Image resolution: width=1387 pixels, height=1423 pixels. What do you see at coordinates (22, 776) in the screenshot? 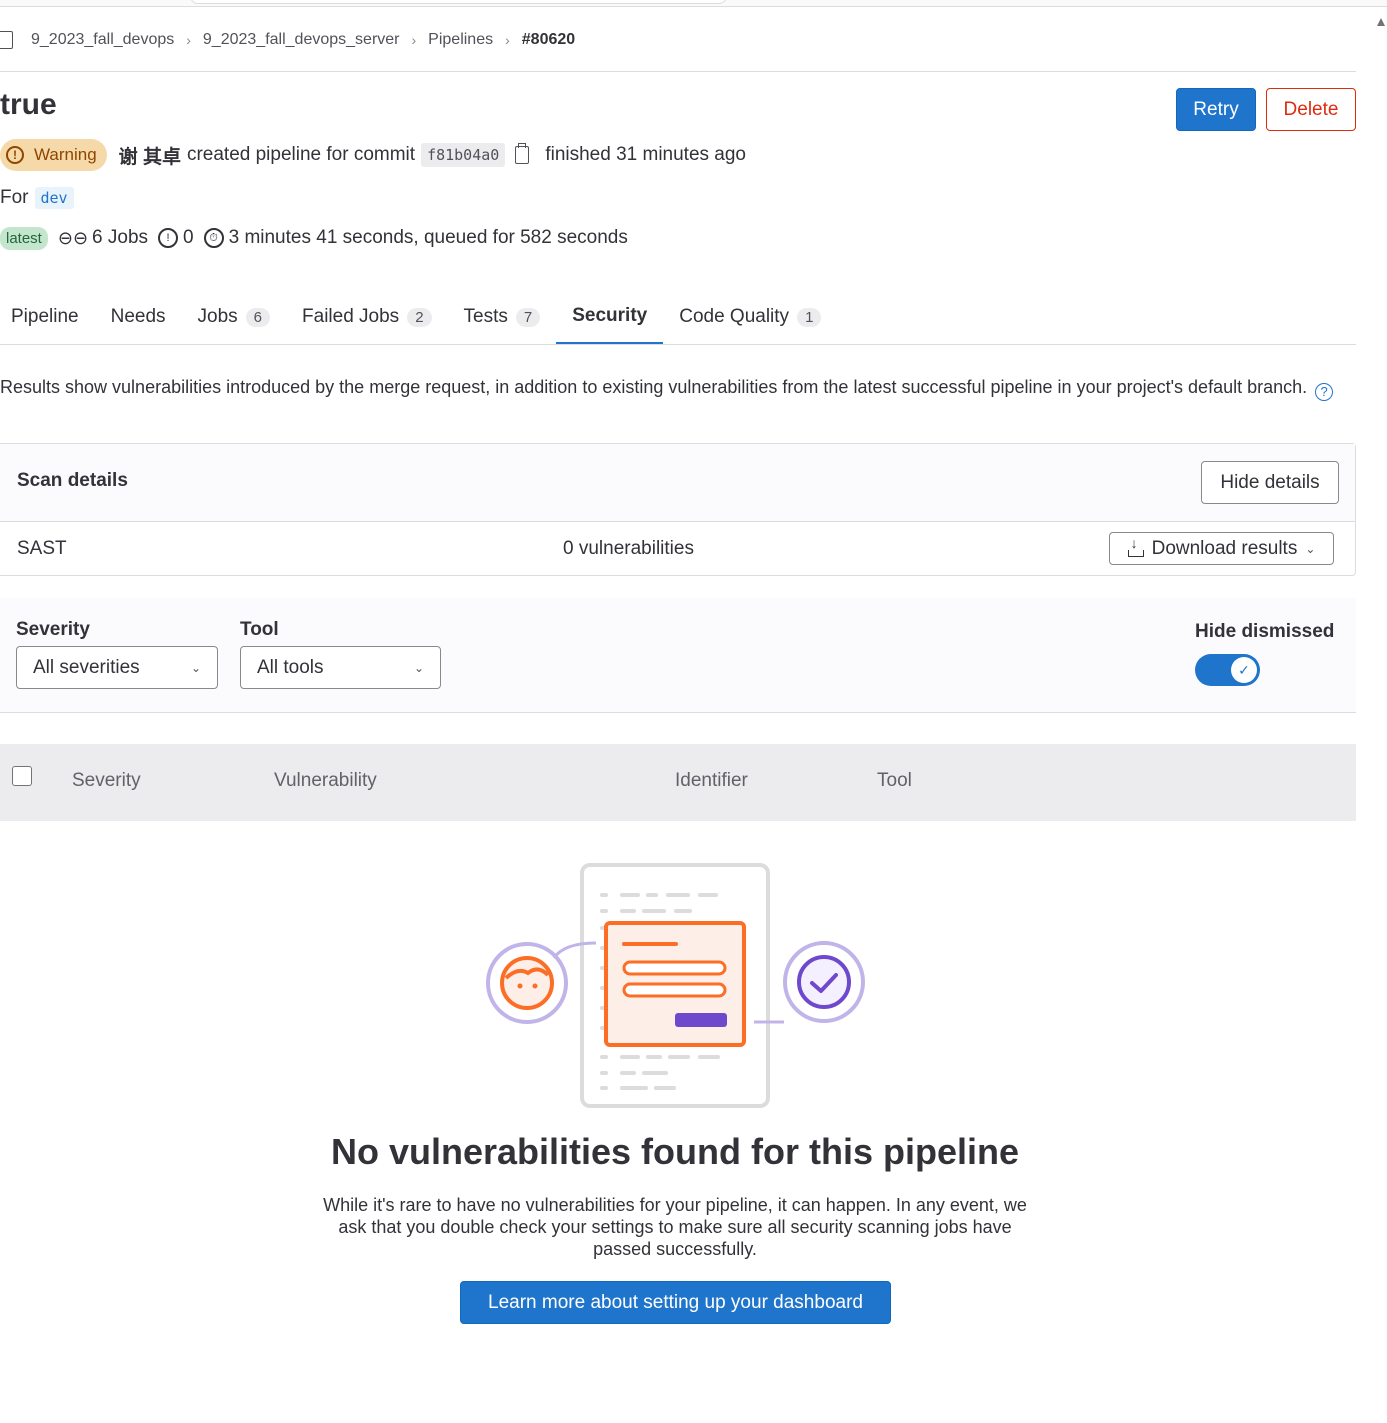
I see `select-all-checkbox` at bounding box center [22, 776].